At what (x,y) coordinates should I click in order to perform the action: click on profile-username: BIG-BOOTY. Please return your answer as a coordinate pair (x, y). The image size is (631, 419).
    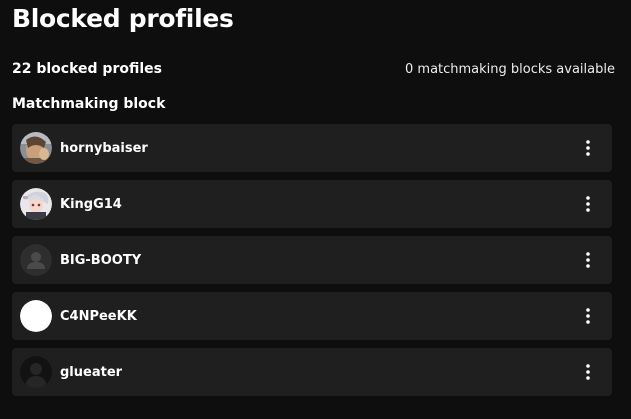
    Looking at the image, I should click on (101, 260).